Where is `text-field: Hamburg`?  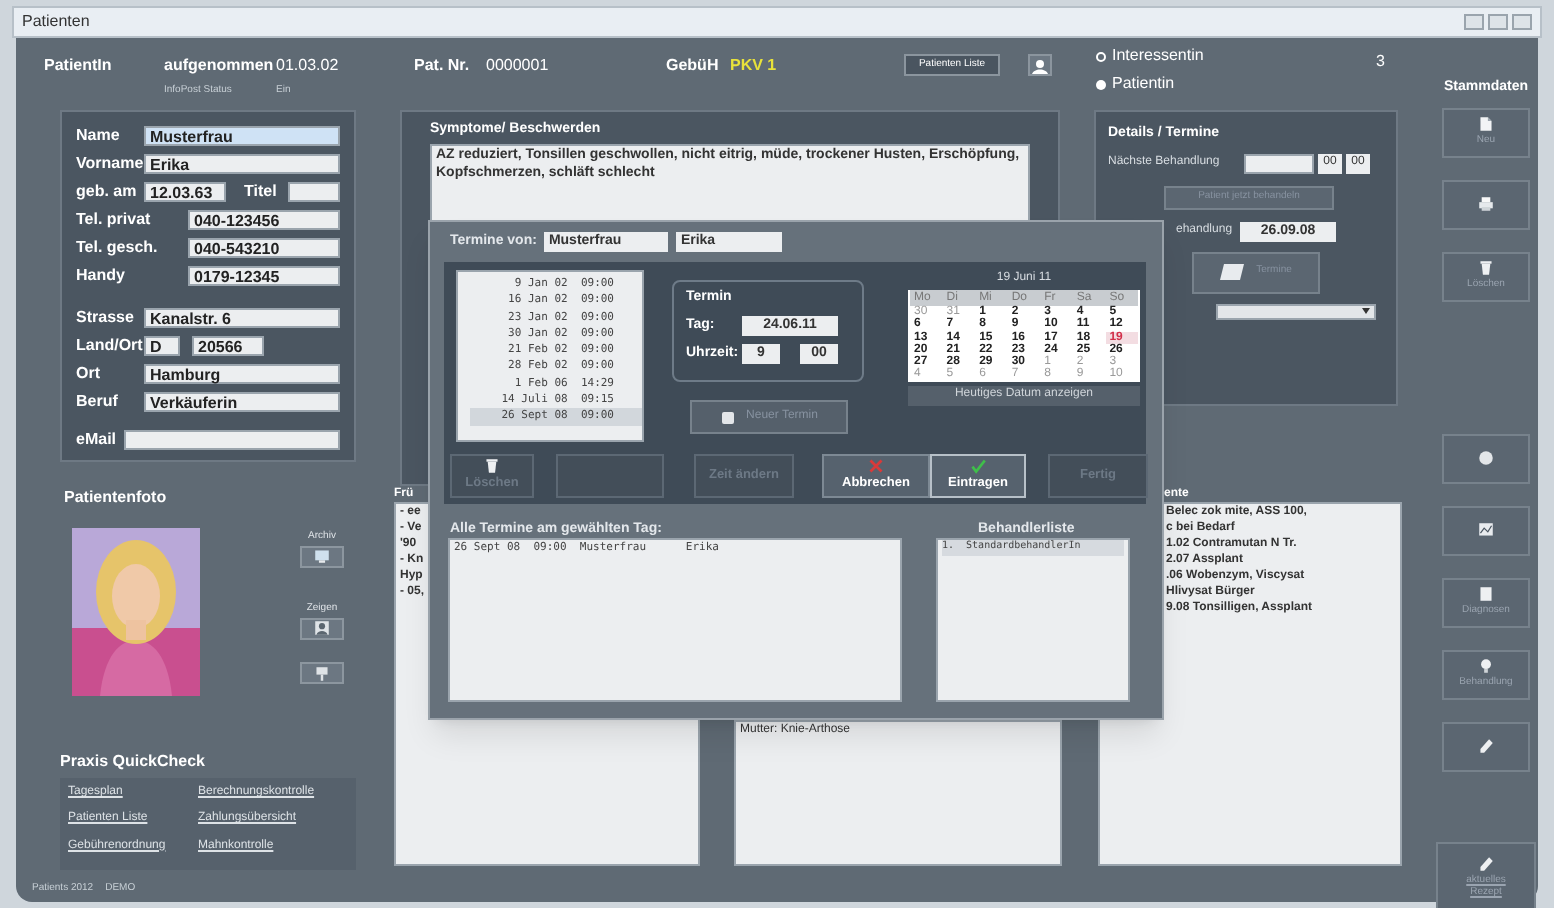
text-field: Hamburg is located at coordinates (242, 373).